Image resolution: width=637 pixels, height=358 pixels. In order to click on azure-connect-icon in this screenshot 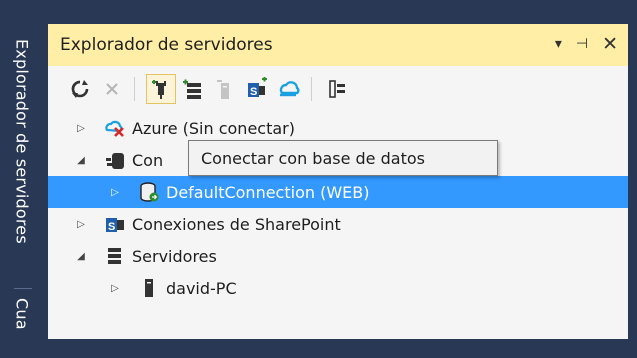, I will do `click(289, 89)`.